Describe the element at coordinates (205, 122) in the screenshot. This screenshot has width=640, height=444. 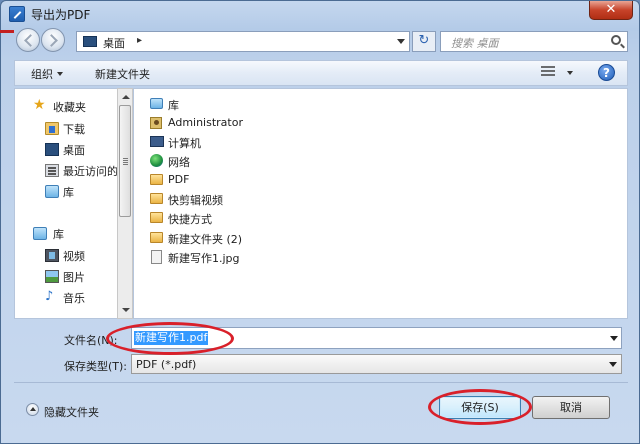
I see `file-name: Administrator` at that location.